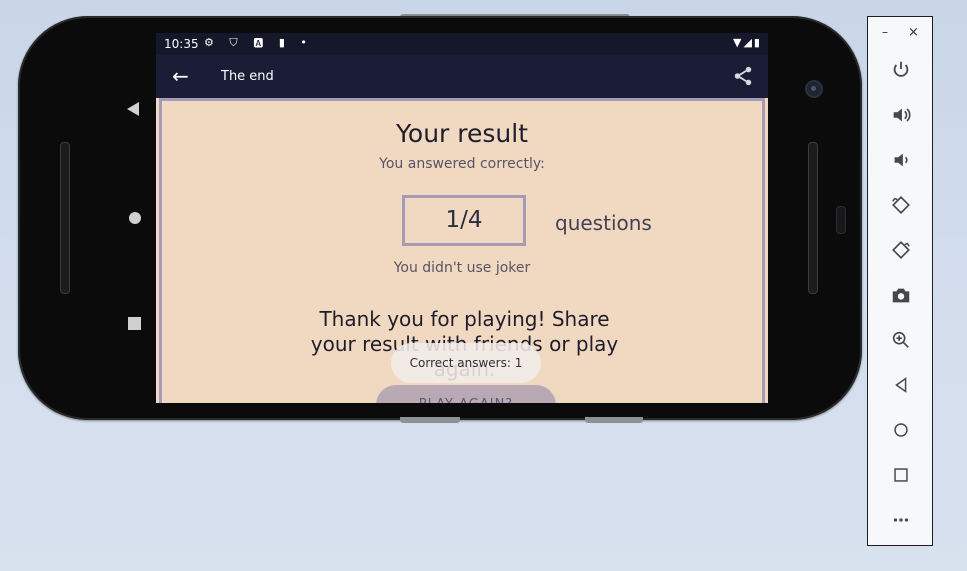 This screenshot has width=967, height=571. Describe the element at coordinates (901, 205) in the screenshot. I see `rotate-left-icon` at that location.